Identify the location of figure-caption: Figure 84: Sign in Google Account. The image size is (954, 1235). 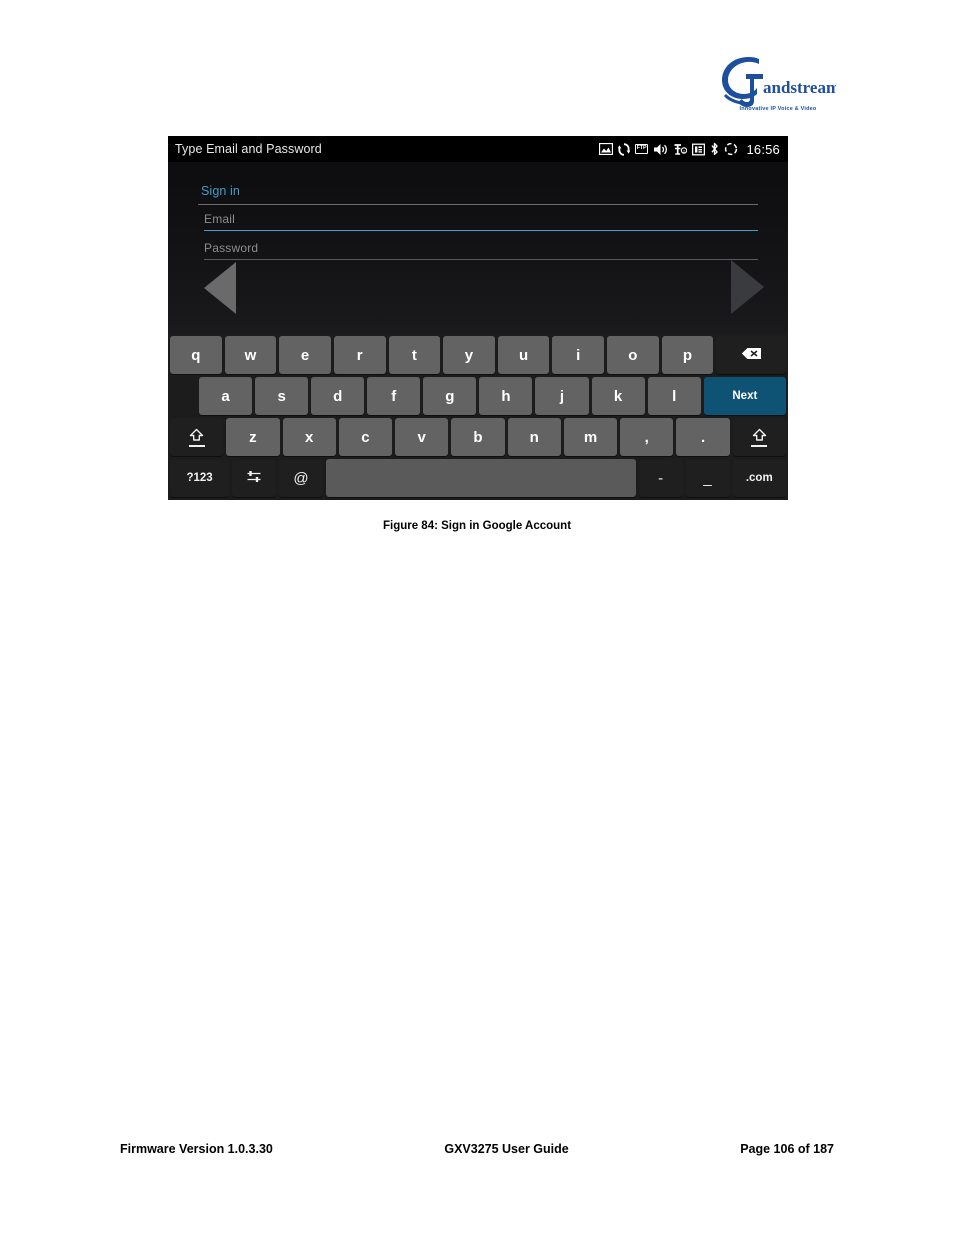
(477, 526).